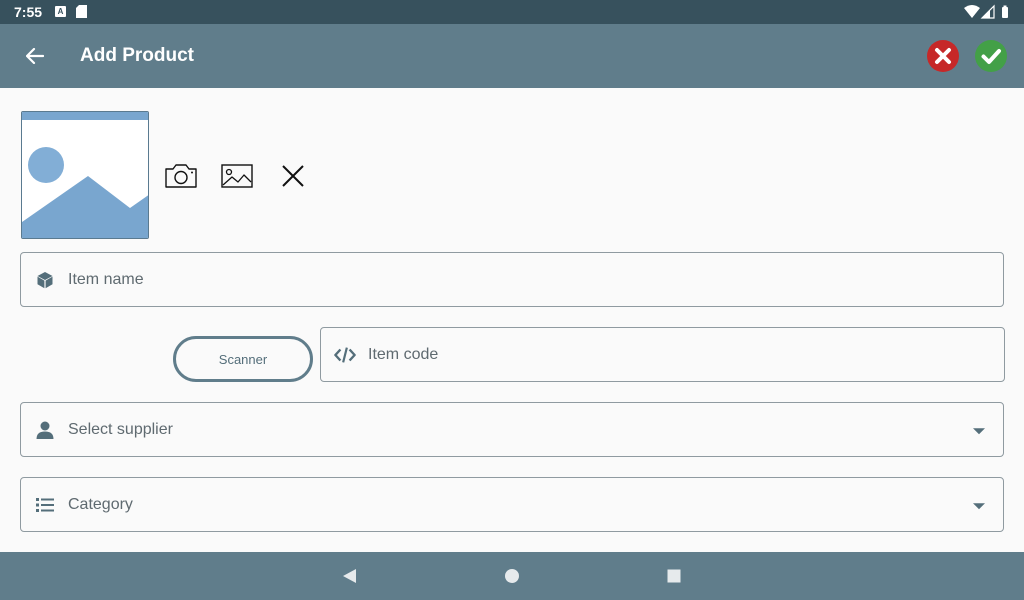  I want to click on camera-icon, so click(181, 176).